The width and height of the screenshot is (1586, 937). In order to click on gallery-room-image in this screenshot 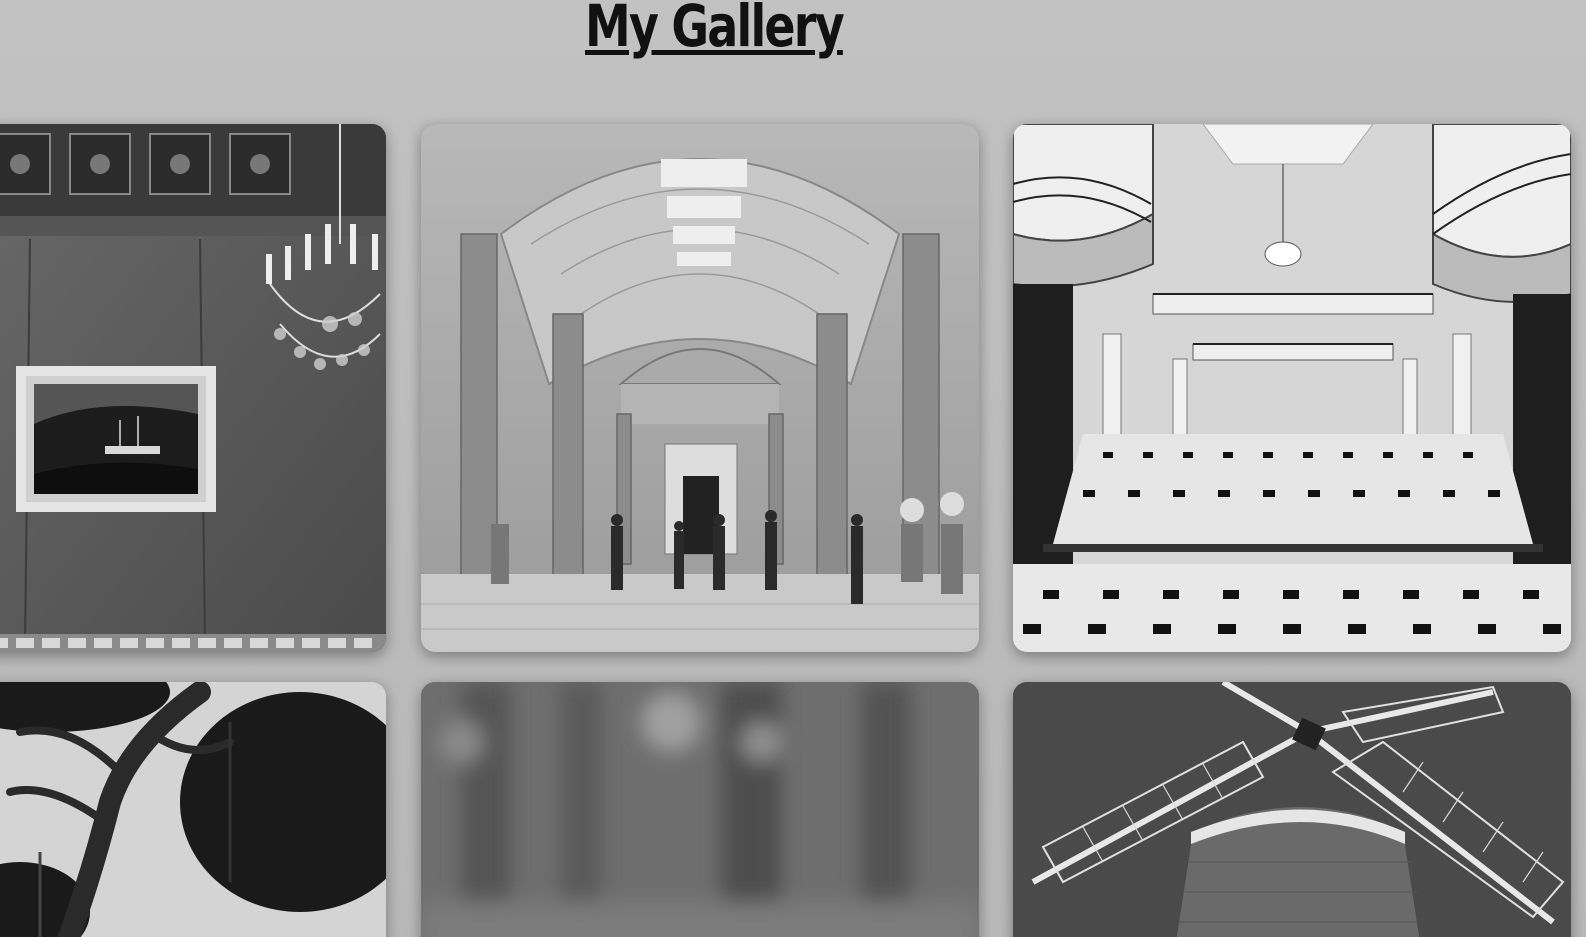, I will do `click(193, 388)`.